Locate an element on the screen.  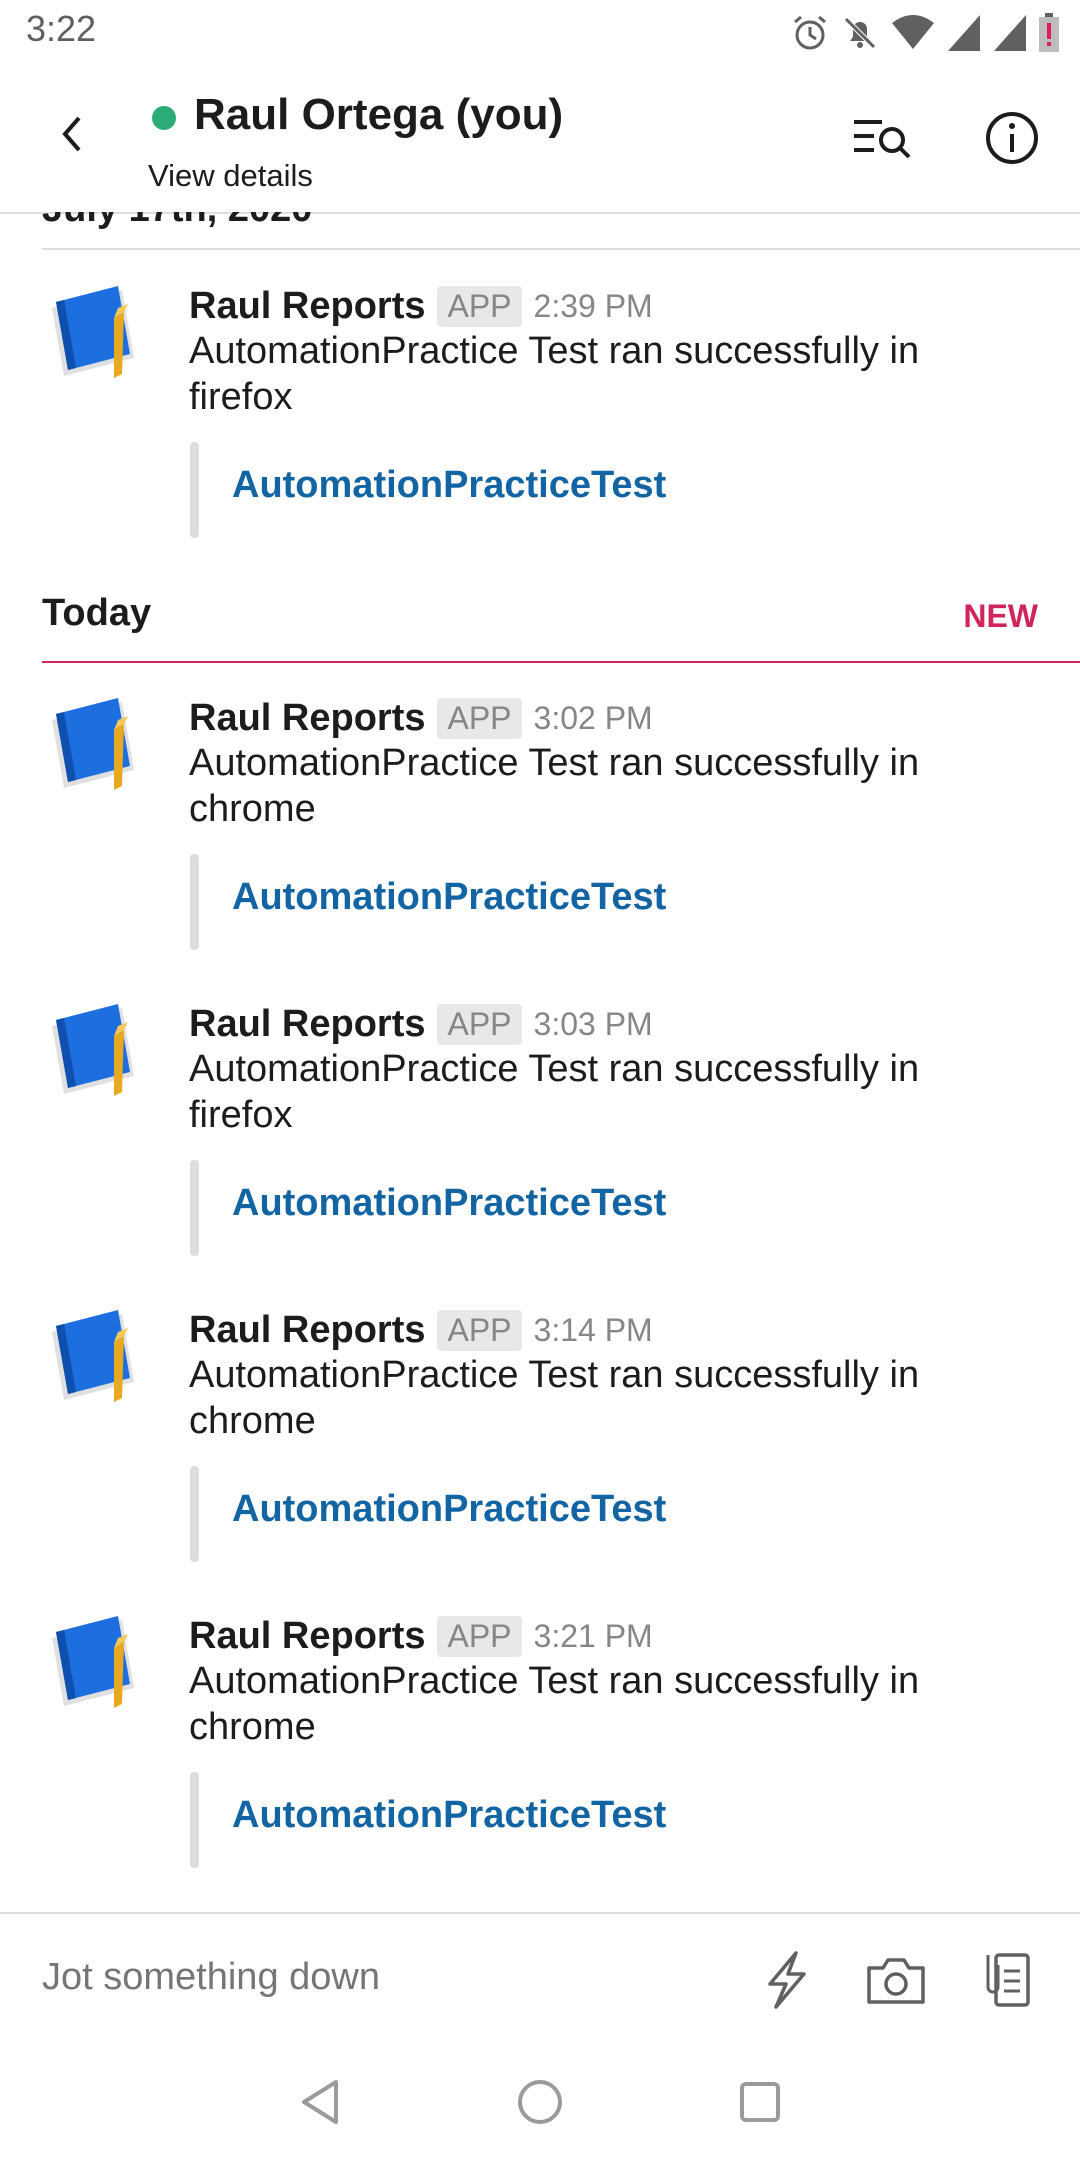
bell-off-icon is located at coordinates (860, 33).